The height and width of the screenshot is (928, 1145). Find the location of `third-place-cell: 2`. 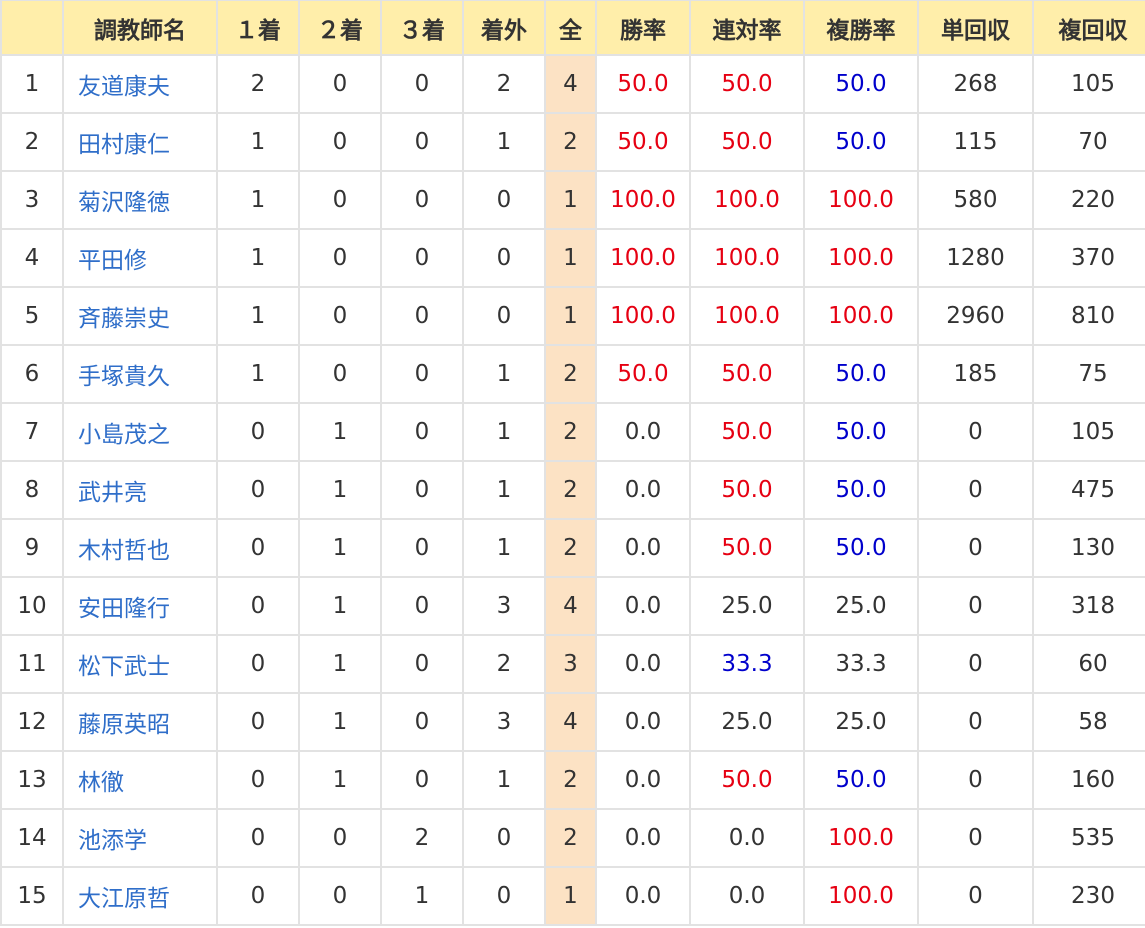

third-place-cell: 2 is located at coordinates (422, 838).